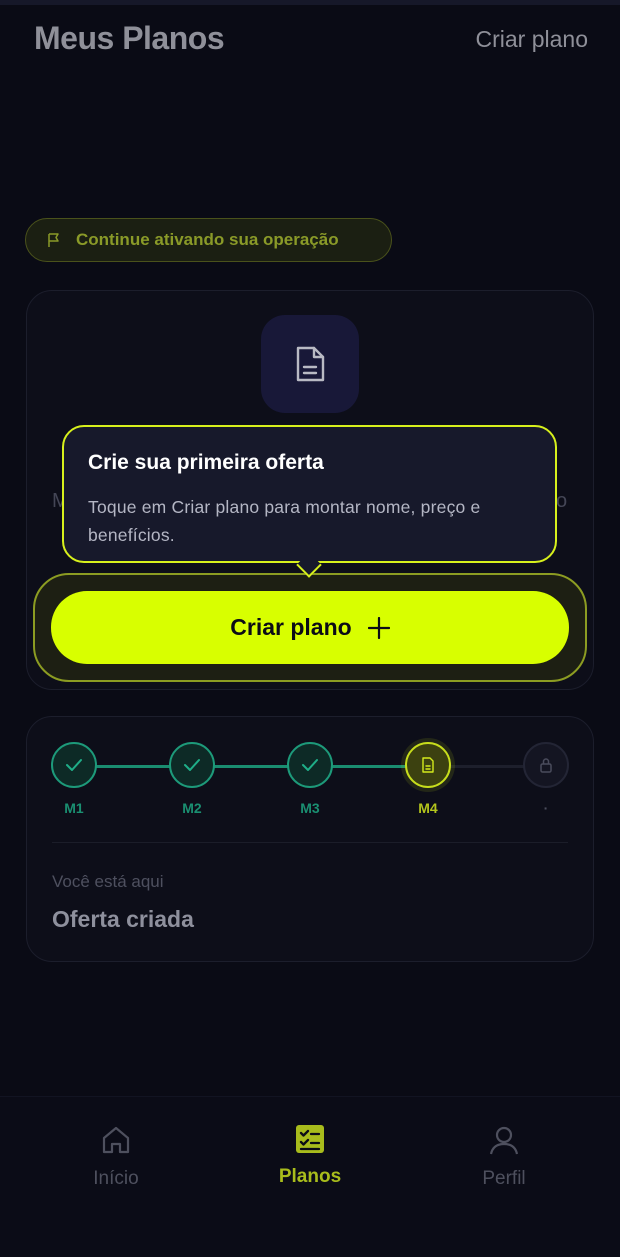  I want to click on step-m1, so click(74, 765).